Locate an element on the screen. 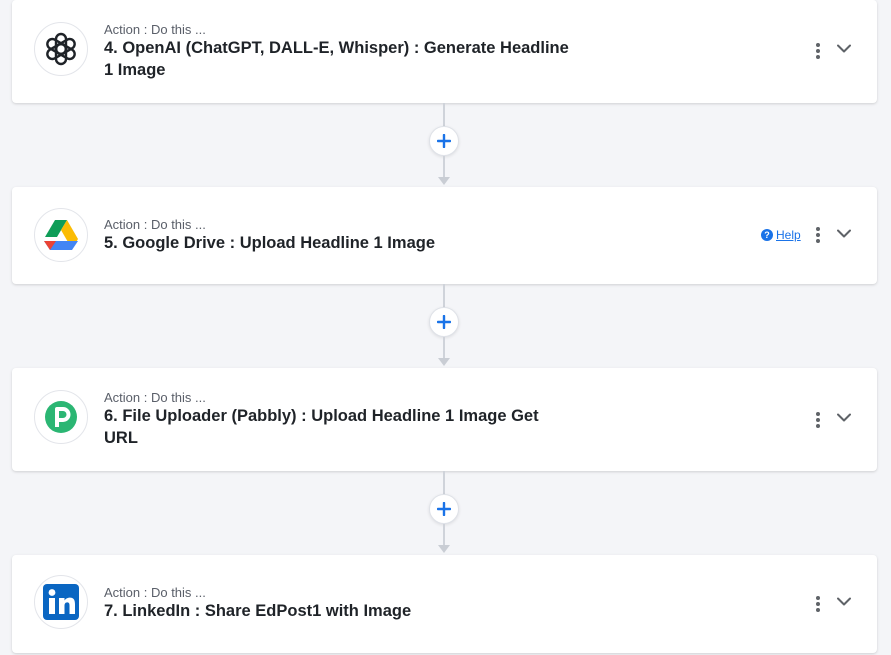  help-link: ? Help is located at coordinates (781, 235).